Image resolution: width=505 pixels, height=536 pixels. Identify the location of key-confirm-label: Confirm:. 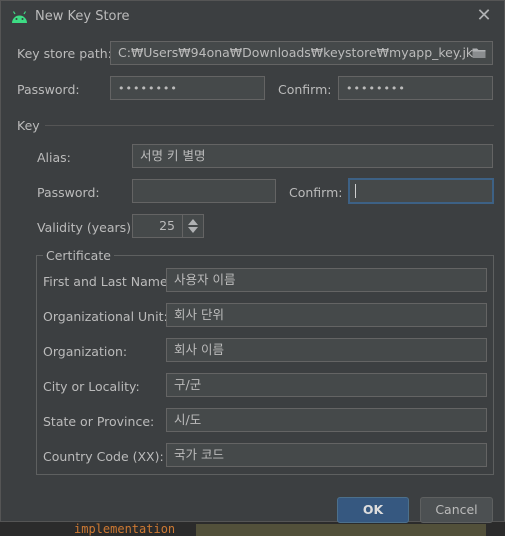
(316, 192).